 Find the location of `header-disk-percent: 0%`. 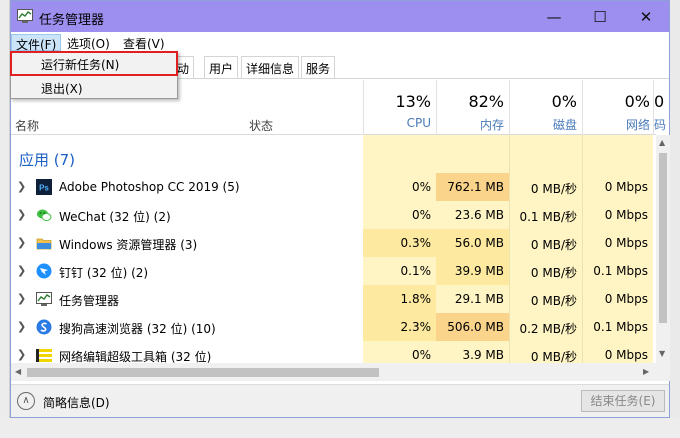

header-disk-percent: 0% is located at coordinates (543, 101).